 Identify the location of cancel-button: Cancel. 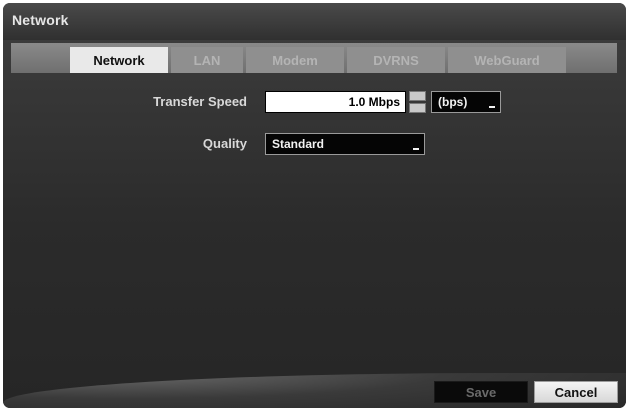
(576, 392).